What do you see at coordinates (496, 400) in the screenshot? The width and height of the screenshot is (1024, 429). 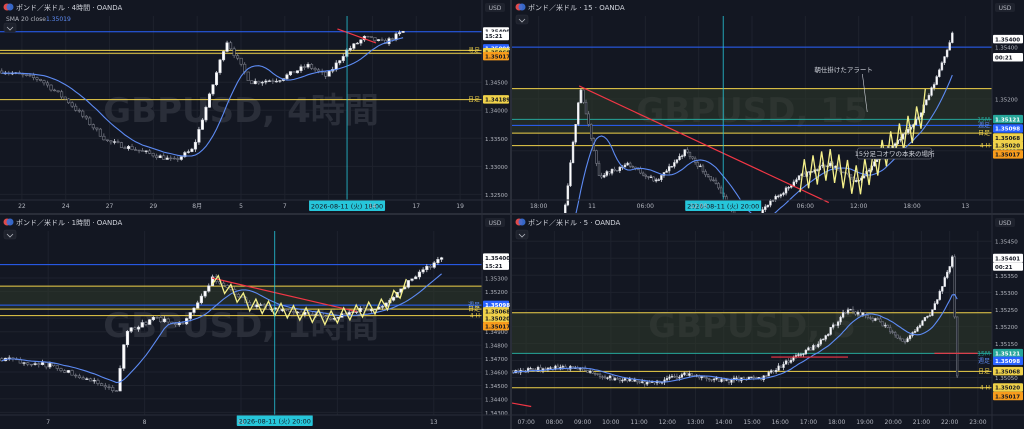 I see `price-tick-label: 1.34400` at bounding box center [496, 400].